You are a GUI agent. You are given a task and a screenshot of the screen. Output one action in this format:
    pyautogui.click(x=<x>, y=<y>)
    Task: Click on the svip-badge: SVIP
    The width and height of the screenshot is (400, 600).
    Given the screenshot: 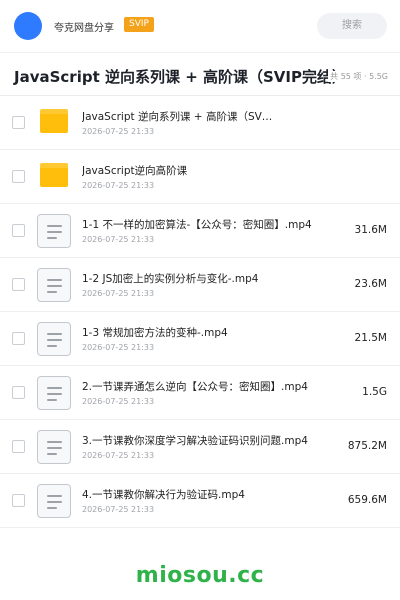 What is the action you would take?
    pyautogui.click(x=139, y=24)
    